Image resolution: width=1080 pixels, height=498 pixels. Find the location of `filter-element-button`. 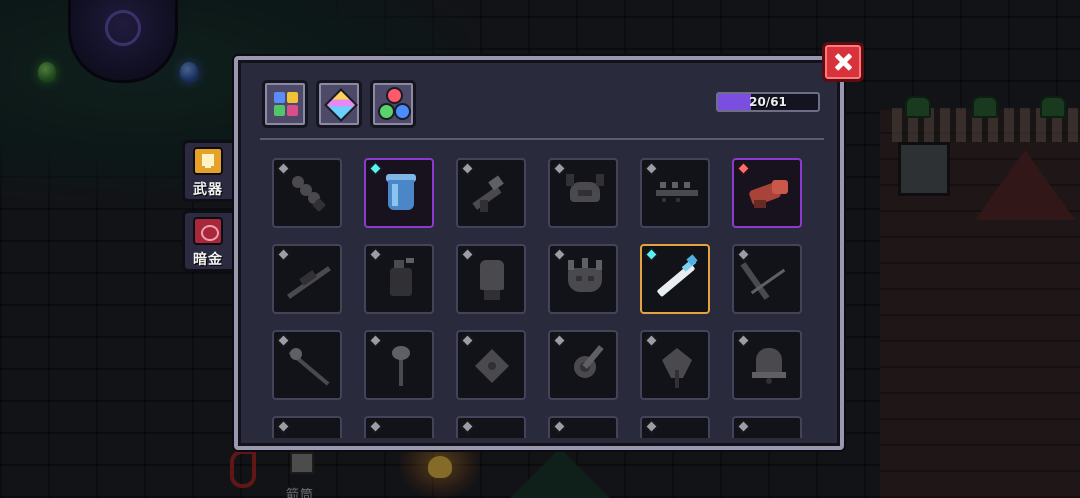

filter-element-button is located at coordinates (393, 104).